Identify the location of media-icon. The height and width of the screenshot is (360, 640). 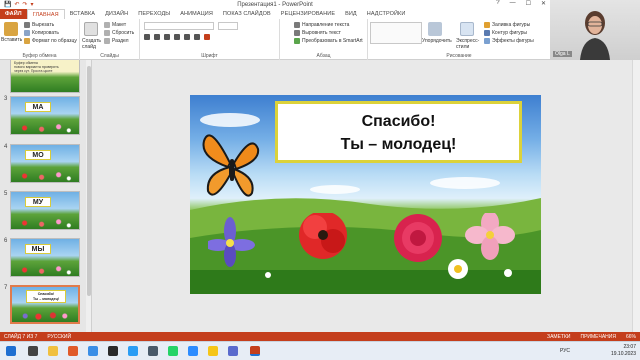
(113, 351).